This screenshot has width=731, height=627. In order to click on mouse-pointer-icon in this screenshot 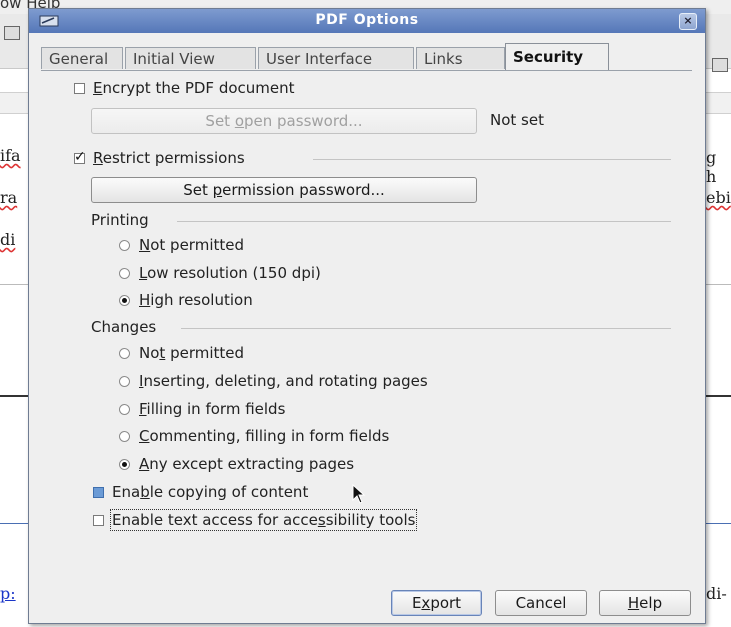, I will do `click(359, 493)`.